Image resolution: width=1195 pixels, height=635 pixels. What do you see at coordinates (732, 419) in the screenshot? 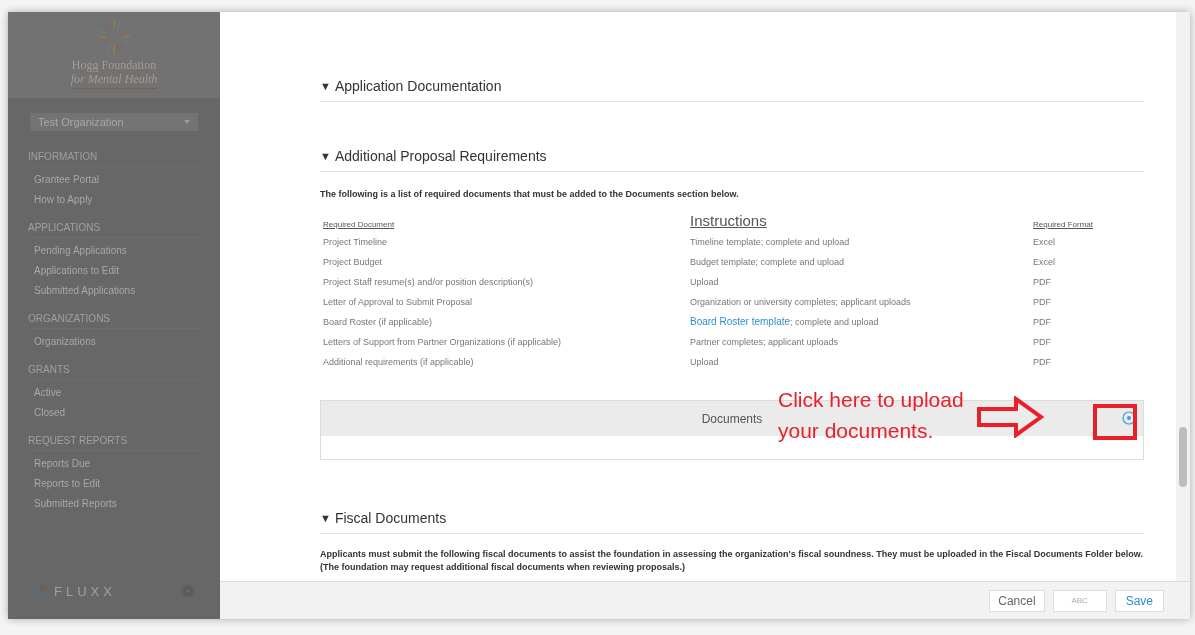
I see `panel-title: Documents` at bounding box center [732, 419].